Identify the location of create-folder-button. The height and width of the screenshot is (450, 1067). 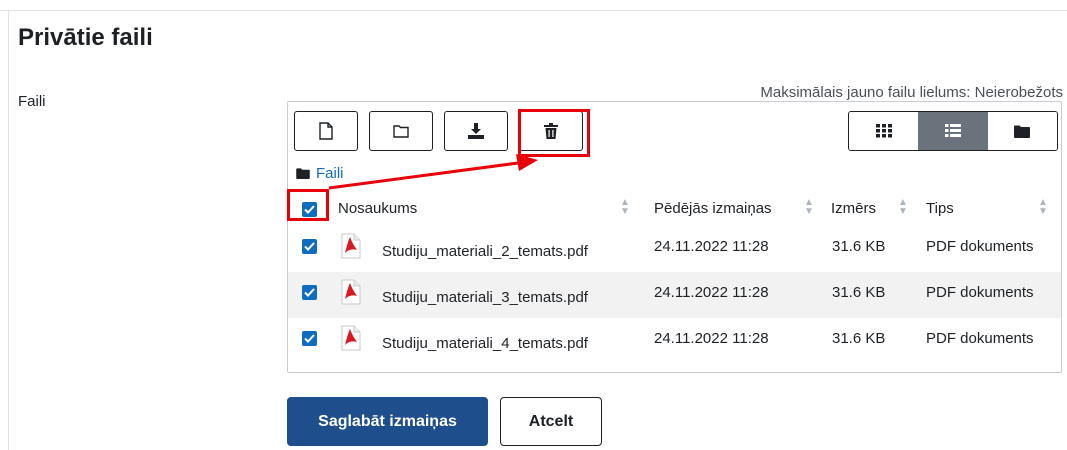
(401, 131).